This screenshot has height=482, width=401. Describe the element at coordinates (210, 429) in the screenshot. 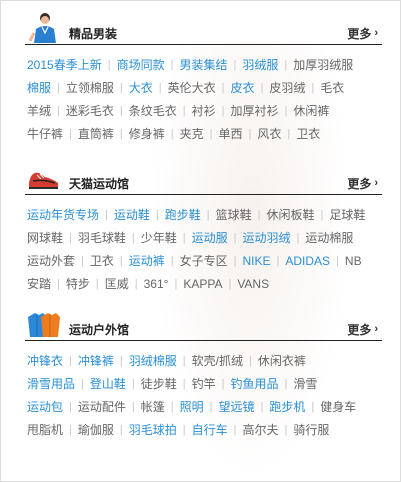

I see `category-link: 自行车` at that location.